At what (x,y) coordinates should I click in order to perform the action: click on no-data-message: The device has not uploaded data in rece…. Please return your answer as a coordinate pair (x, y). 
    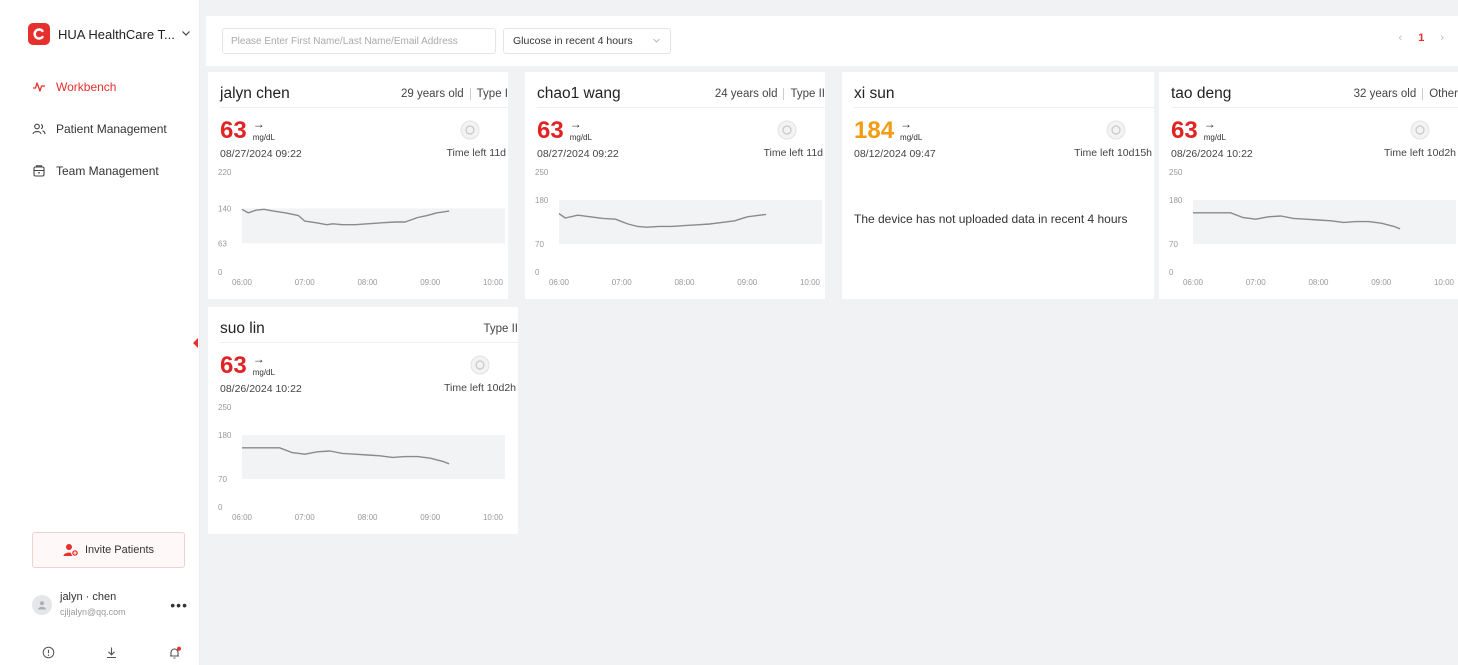
    Looking at the image, I should click on (991, 219).